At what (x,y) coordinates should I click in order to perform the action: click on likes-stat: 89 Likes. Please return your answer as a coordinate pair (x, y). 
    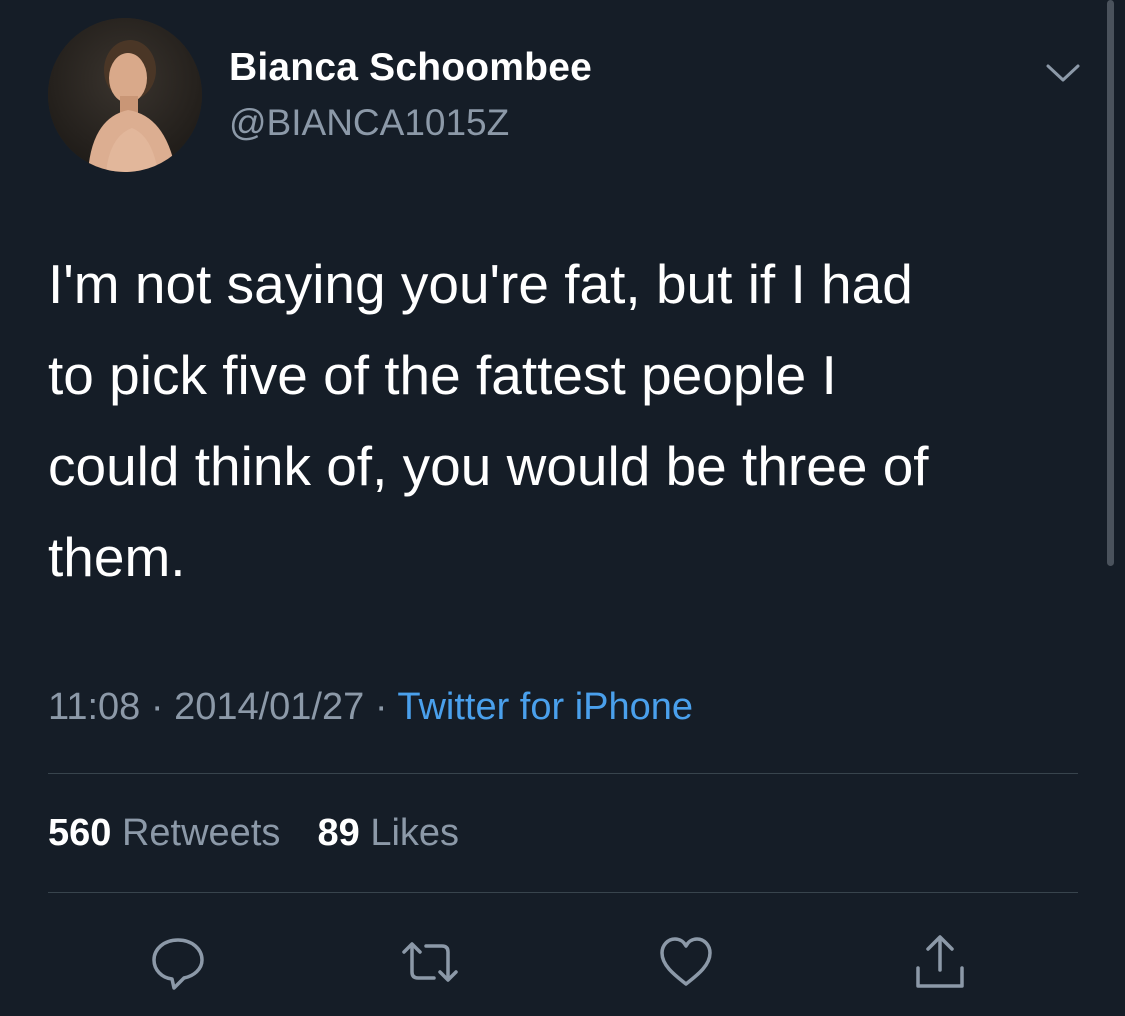
    Looking at the image, I should click on (389, 833).